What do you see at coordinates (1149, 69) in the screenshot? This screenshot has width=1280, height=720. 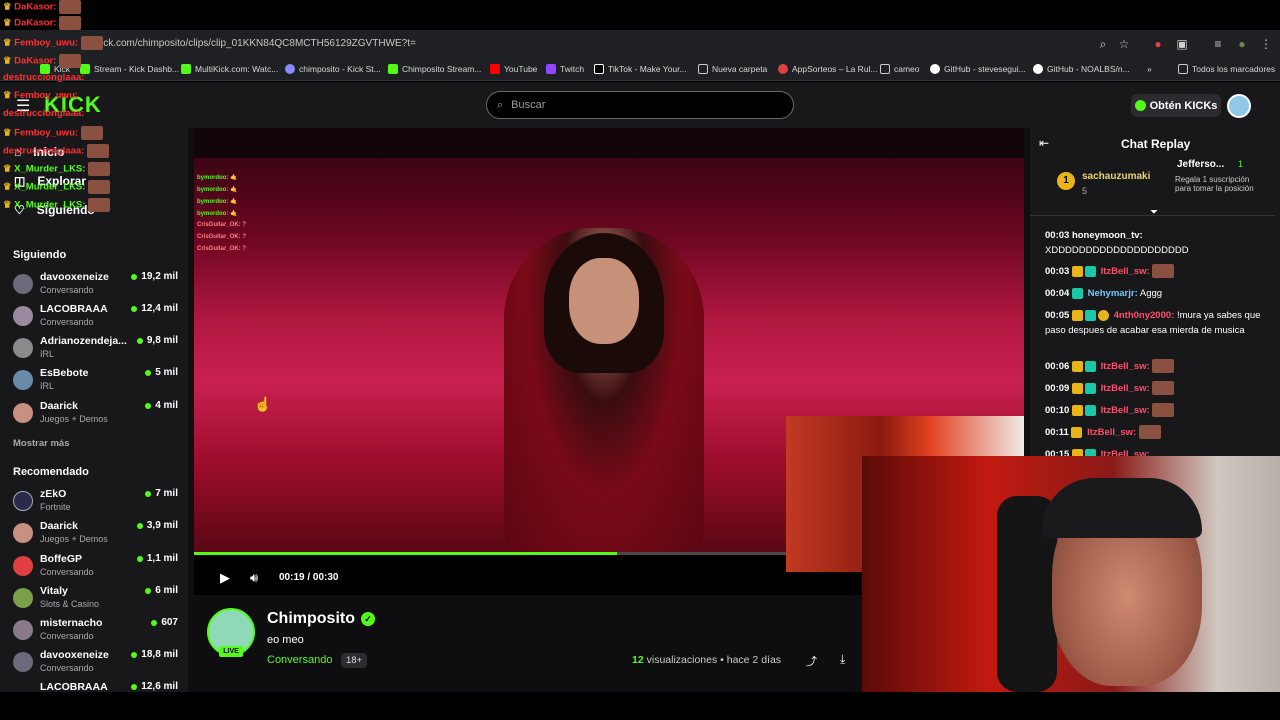 I see `bookmarks-overflow: »` at bounding box center [1149, 69].